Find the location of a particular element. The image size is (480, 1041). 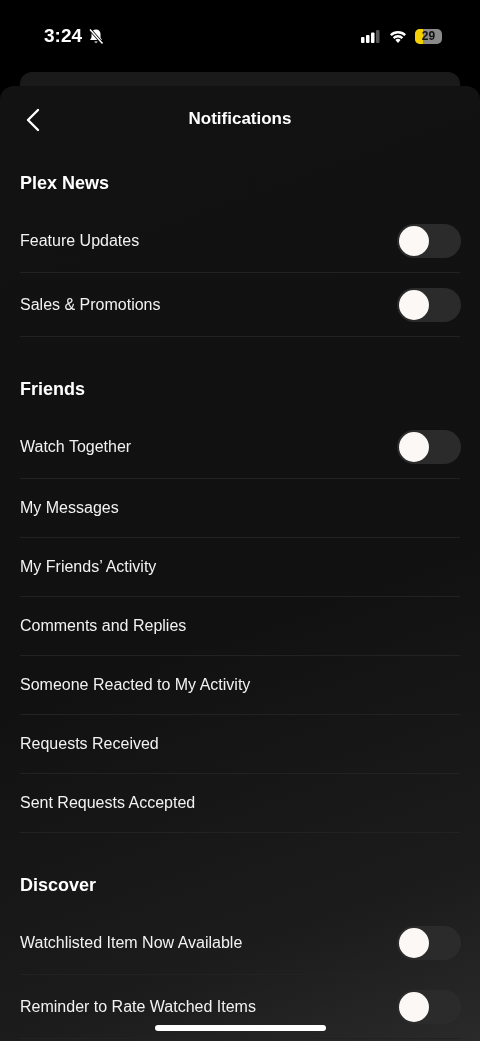

setting-label: Watch Together is located at coordinates (76, 446).